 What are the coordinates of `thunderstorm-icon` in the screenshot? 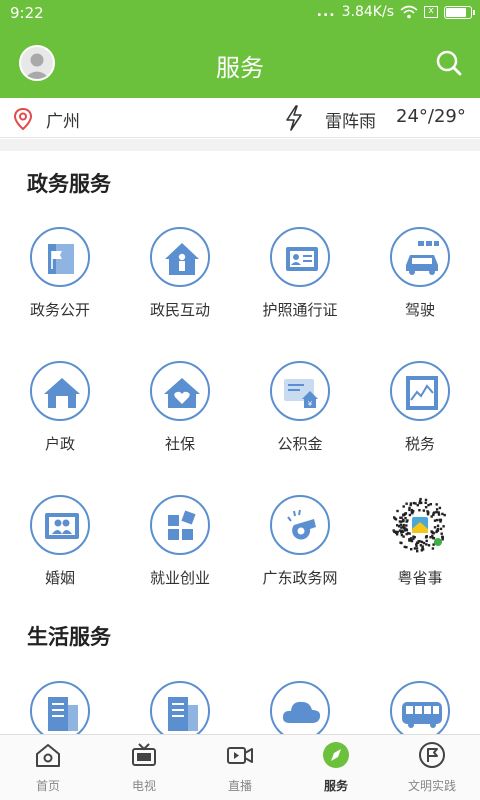 It's located at (294, 118).